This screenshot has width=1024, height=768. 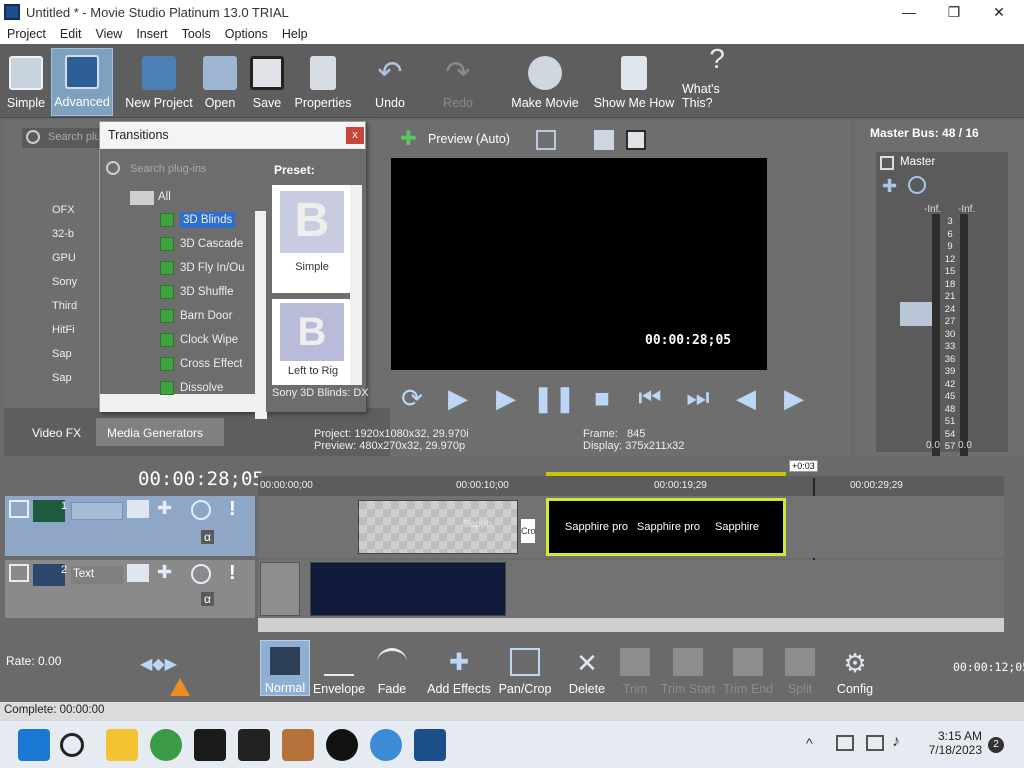 I want to click on start-icon, so click(x=34, y=745).